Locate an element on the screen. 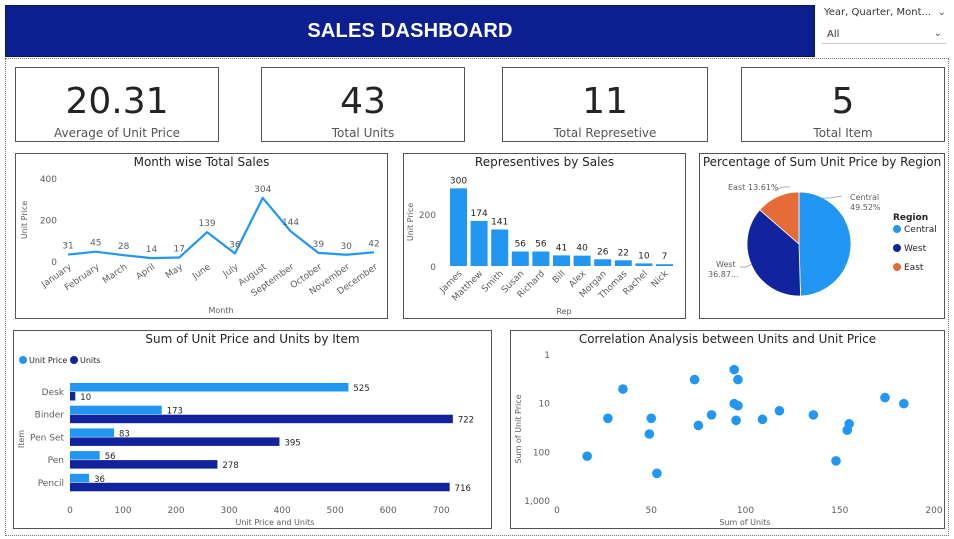  kpi-label: Average of Unit Price is located at coordinates (117, 133).